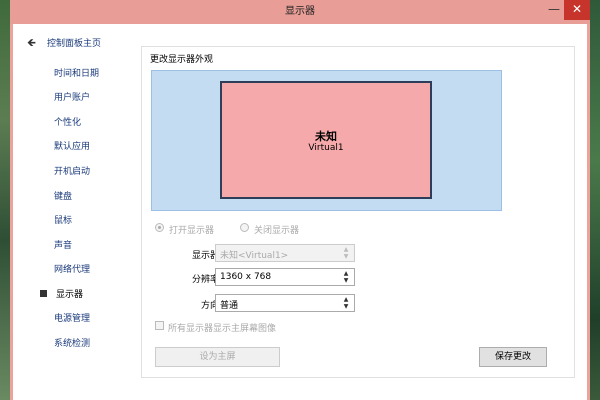  What do you see at coordinates (217, 357) in the screenshot?
I see `set-primary-button: 设为主屏` at bounding box center [217, 357].